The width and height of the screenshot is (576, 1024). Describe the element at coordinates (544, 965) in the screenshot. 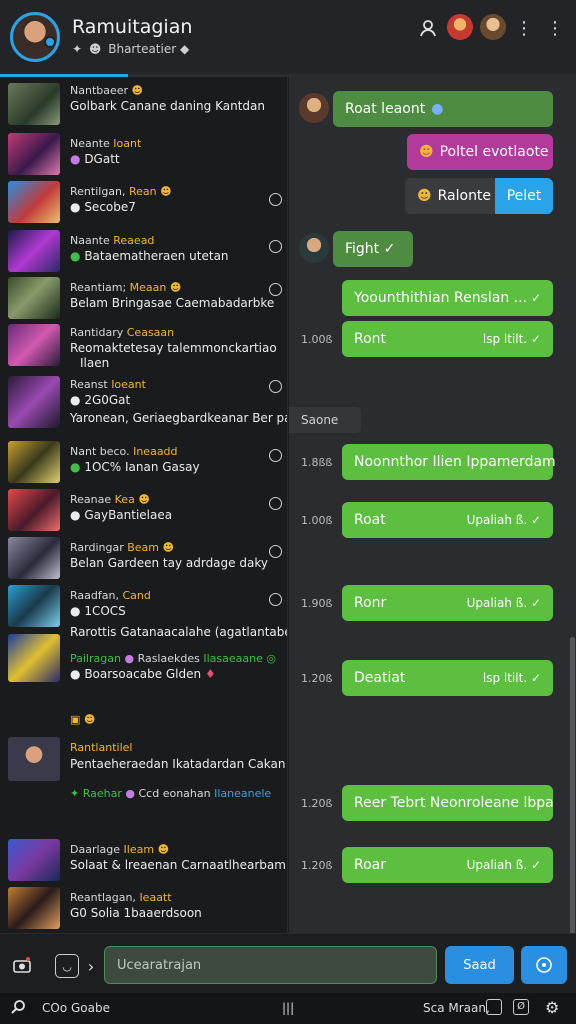

I see `voice-button` at that location.